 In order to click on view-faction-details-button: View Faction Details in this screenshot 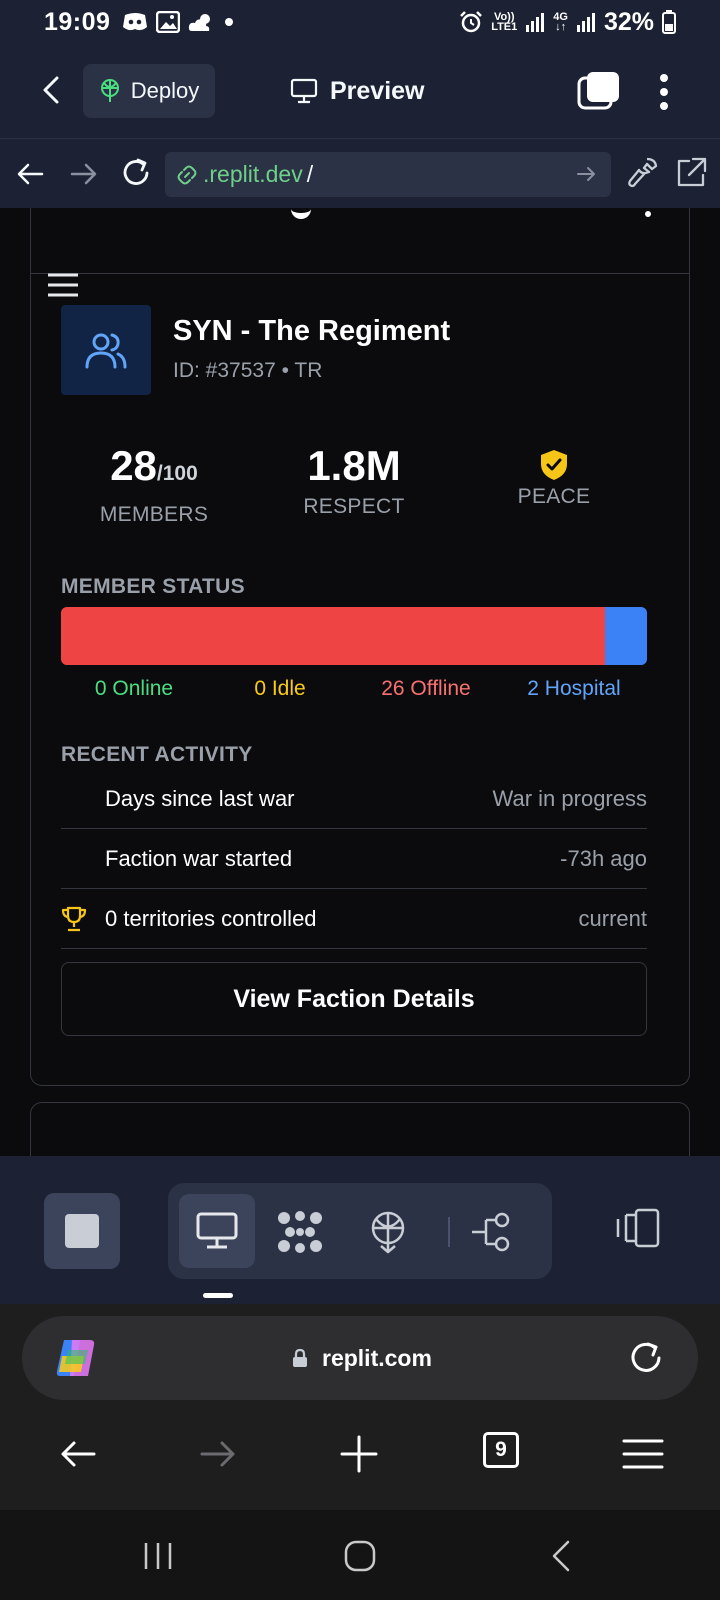, I will do `click(354, 999)`.